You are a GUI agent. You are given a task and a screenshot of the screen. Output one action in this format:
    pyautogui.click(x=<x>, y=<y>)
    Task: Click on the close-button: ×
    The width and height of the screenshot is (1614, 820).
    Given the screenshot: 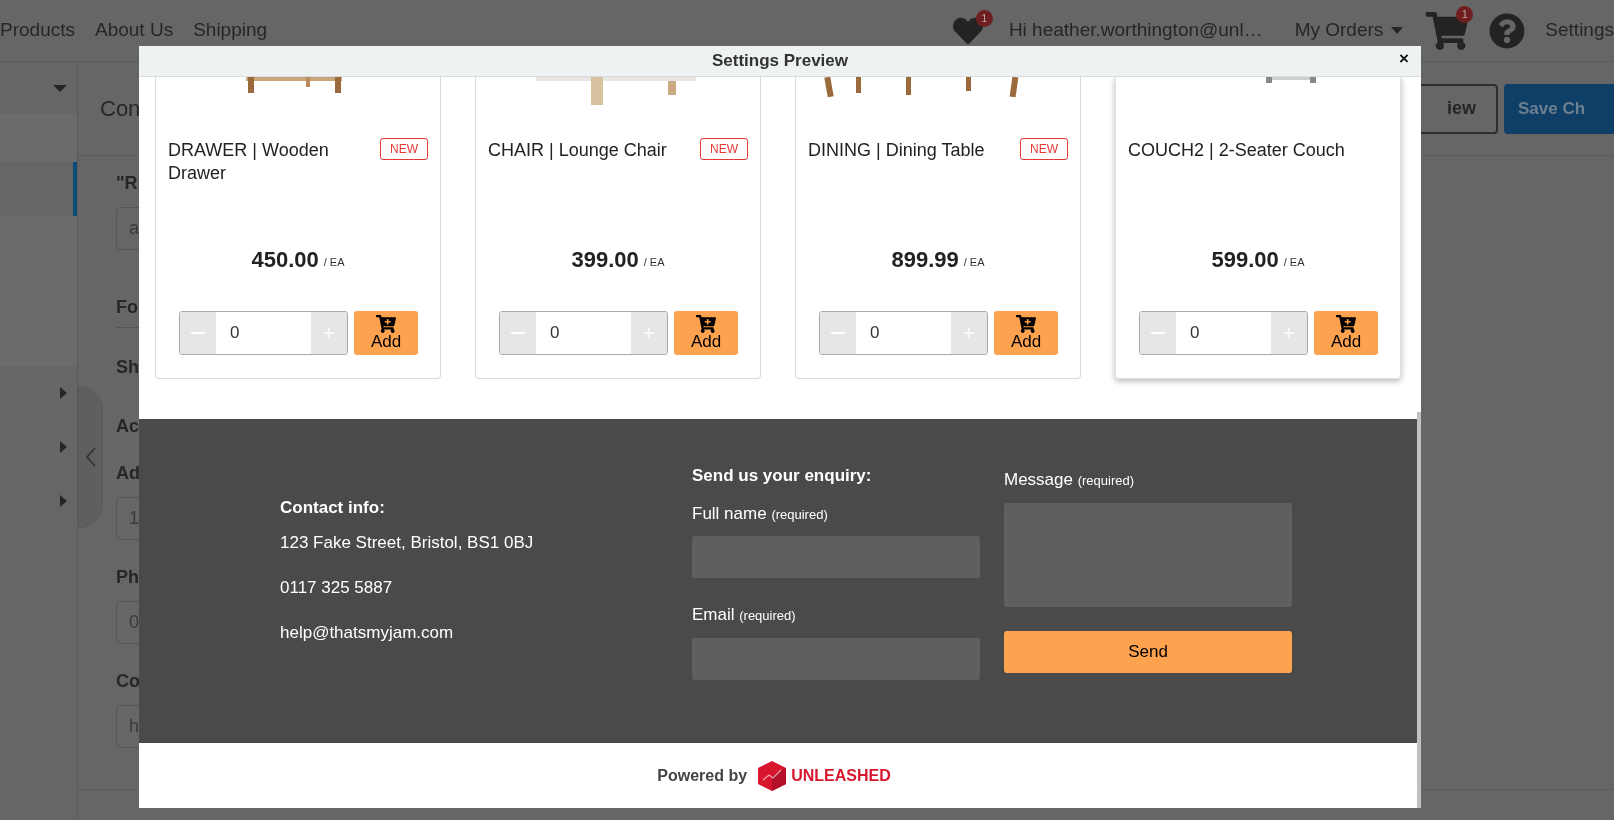 What is the action you would take?
    pyautogui.click(x=1404, y=58)
    